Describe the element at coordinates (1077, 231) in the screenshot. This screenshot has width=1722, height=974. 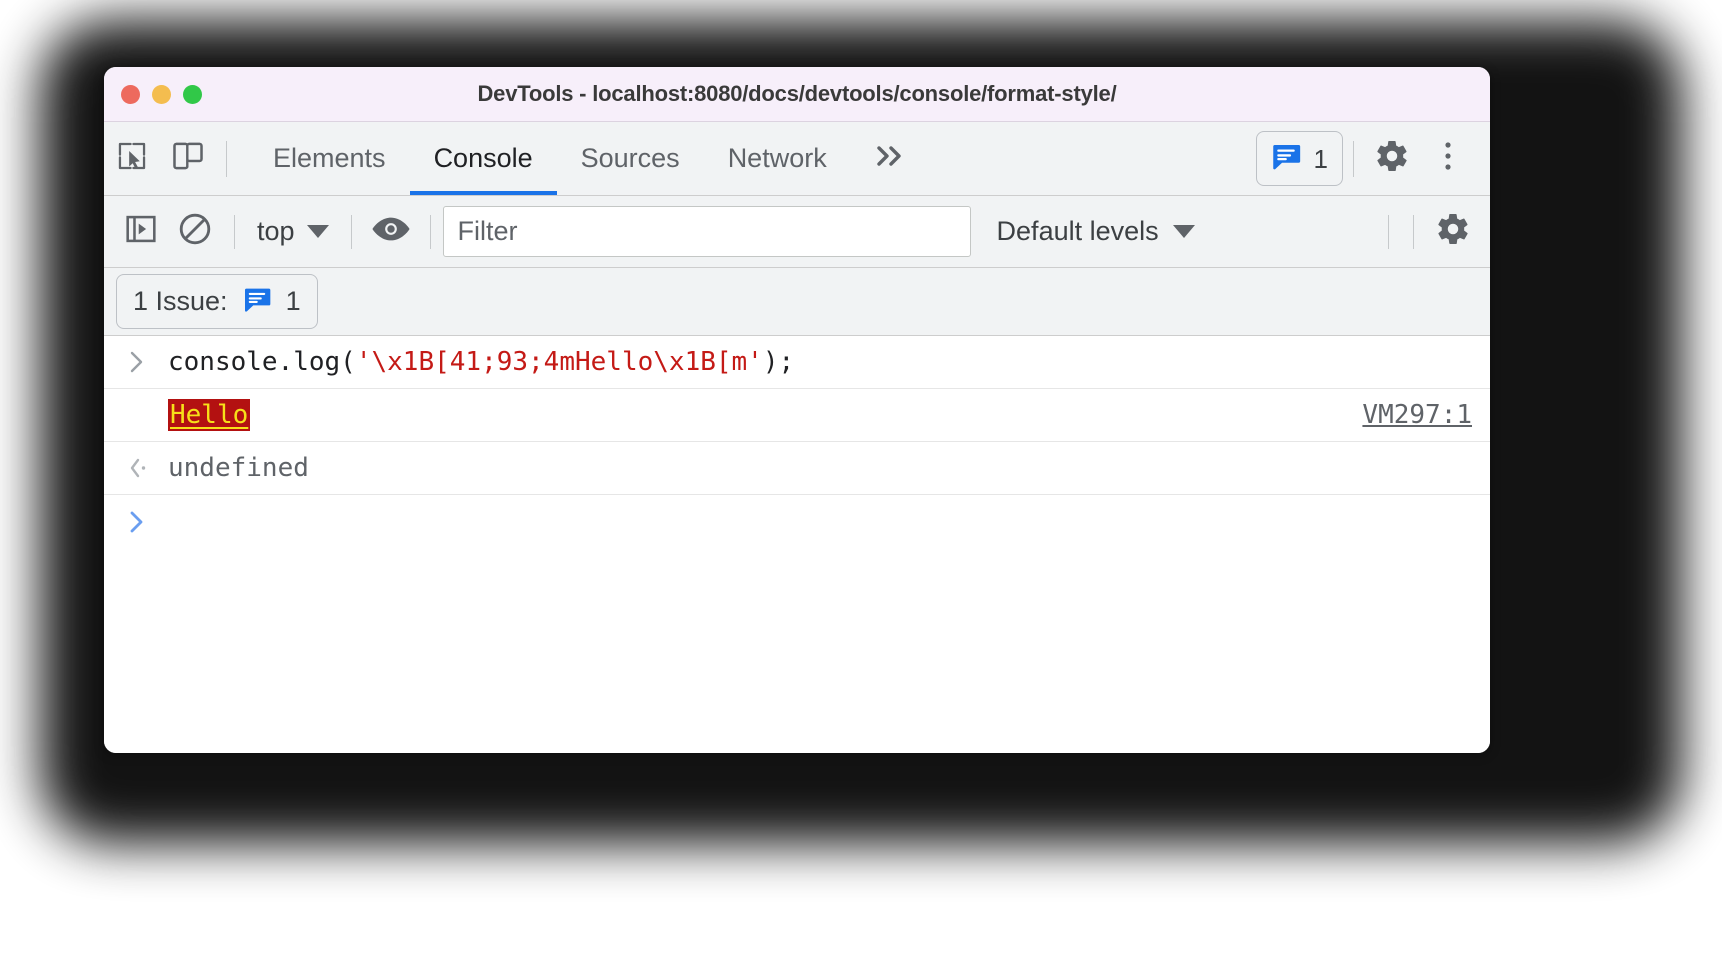
I see `log-levels-value: Default levels` at that location.